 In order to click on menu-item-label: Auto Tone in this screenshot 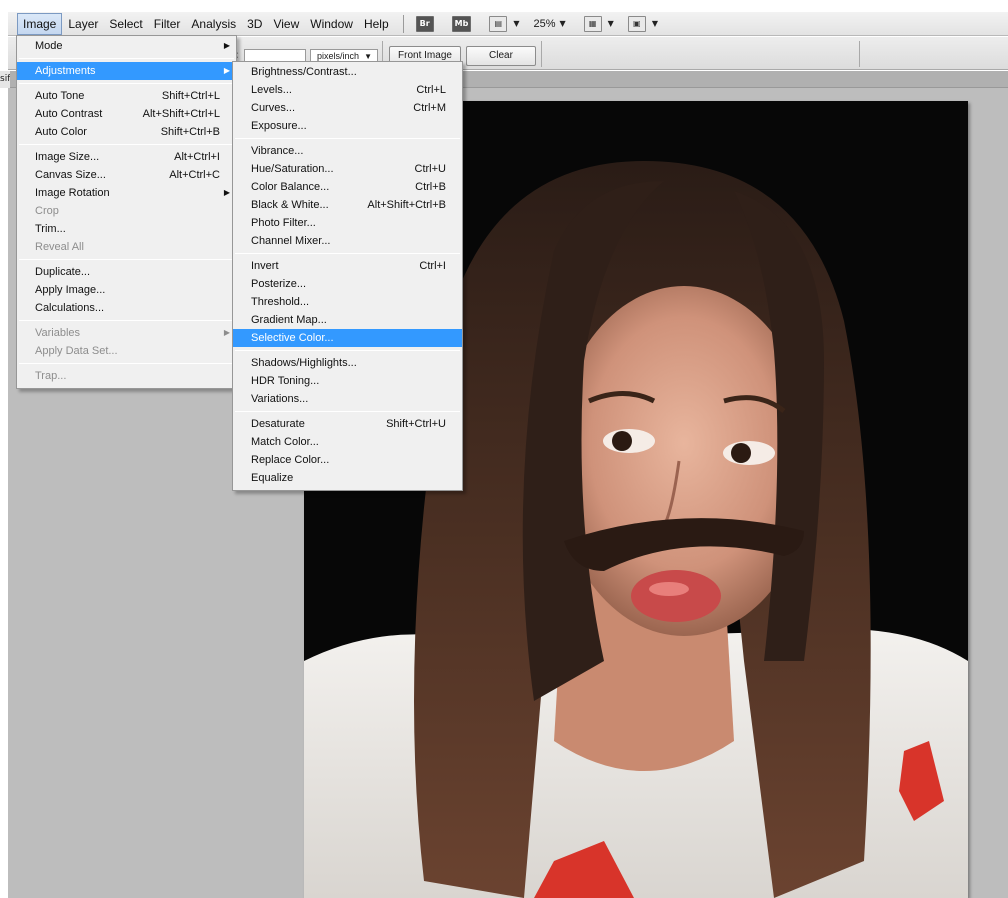, I will do `click(60, 96)`.